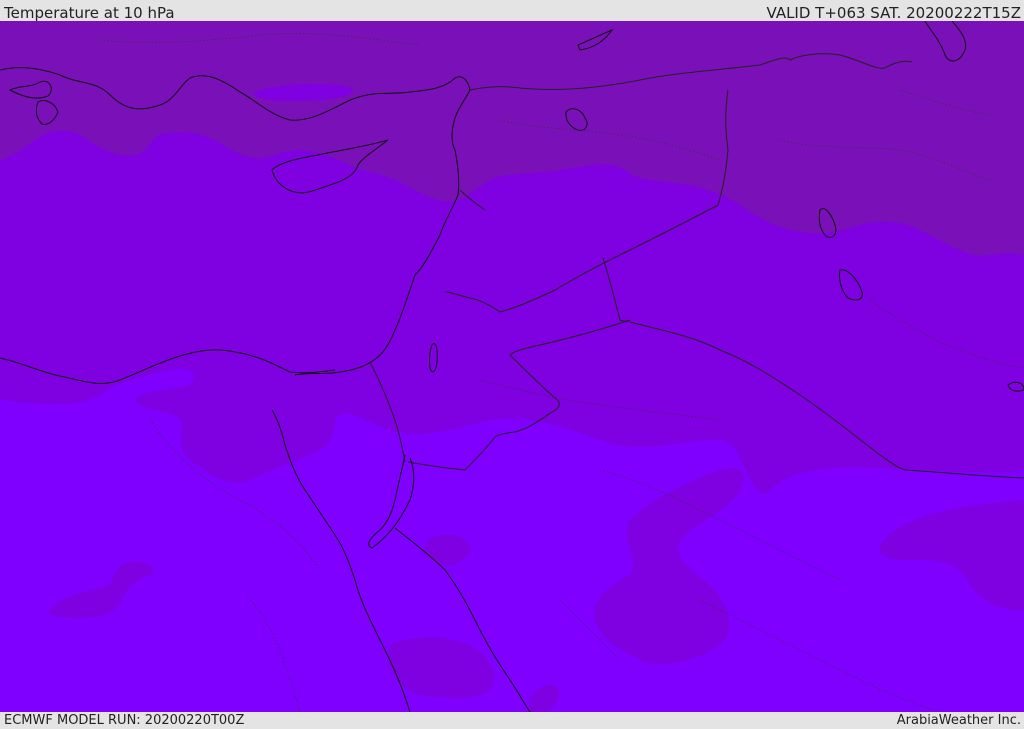  Describe the element at coordinates (124, 720) in the screenshot. I see `model-run: ECMWF MODEL RUN: 20200220T00Z` at that location.